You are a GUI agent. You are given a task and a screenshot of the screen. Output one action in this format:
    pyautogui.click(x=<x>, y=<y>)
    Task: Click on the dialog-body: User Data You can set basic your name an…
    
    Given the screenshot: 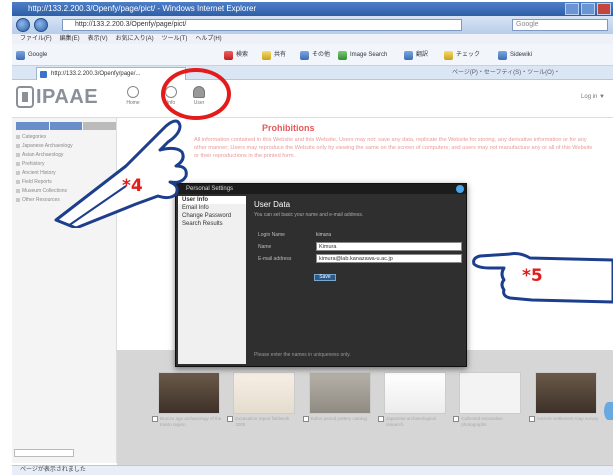 What is the action you would take?
    pyautogui.click(x=356, y=280)
    